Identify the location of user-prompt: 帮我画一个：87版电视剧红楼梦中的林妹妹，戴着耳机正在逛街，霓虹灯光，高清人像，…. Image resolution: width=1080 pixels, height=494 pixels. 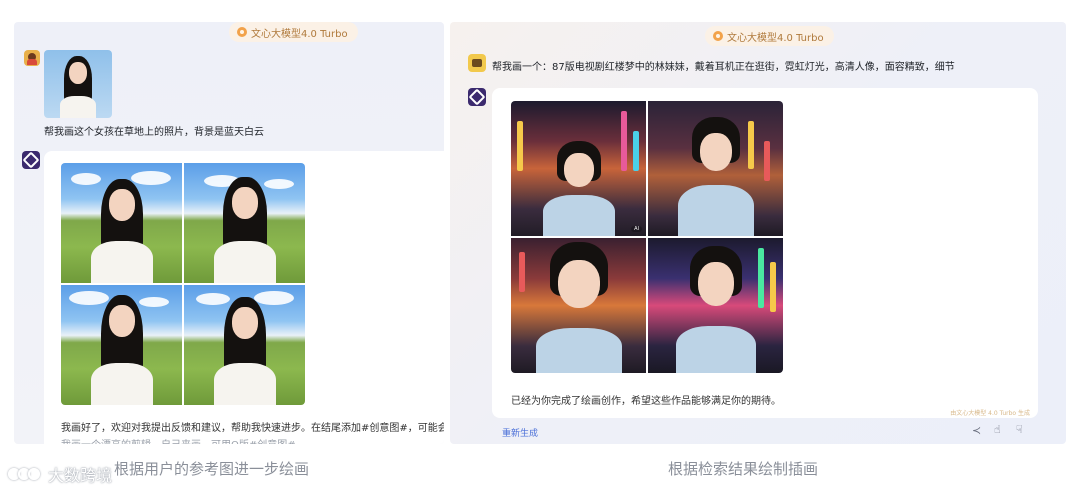
(723, 67).